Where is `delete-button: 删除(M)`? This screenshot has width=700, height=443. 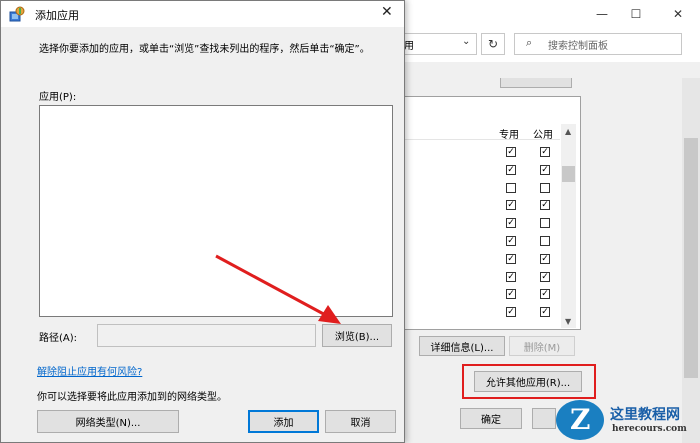 delete-button: 删除(M) is located at coordinates (542, 346).